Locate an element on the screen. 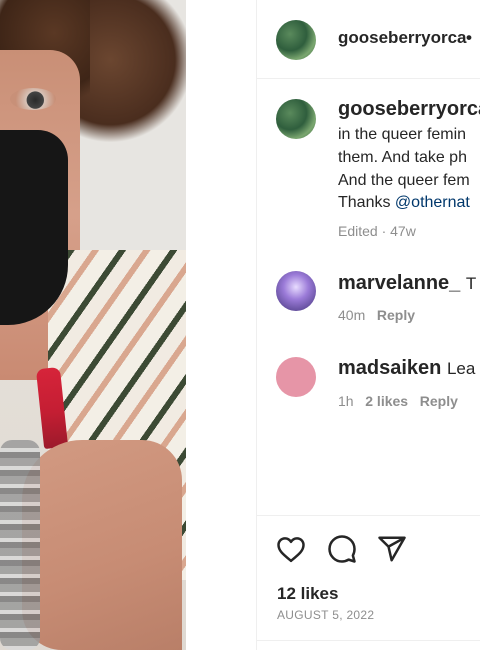 This screenshot has height=650, width=480. comment-item: madsaiken Lea is located at coordinates (406, 368).